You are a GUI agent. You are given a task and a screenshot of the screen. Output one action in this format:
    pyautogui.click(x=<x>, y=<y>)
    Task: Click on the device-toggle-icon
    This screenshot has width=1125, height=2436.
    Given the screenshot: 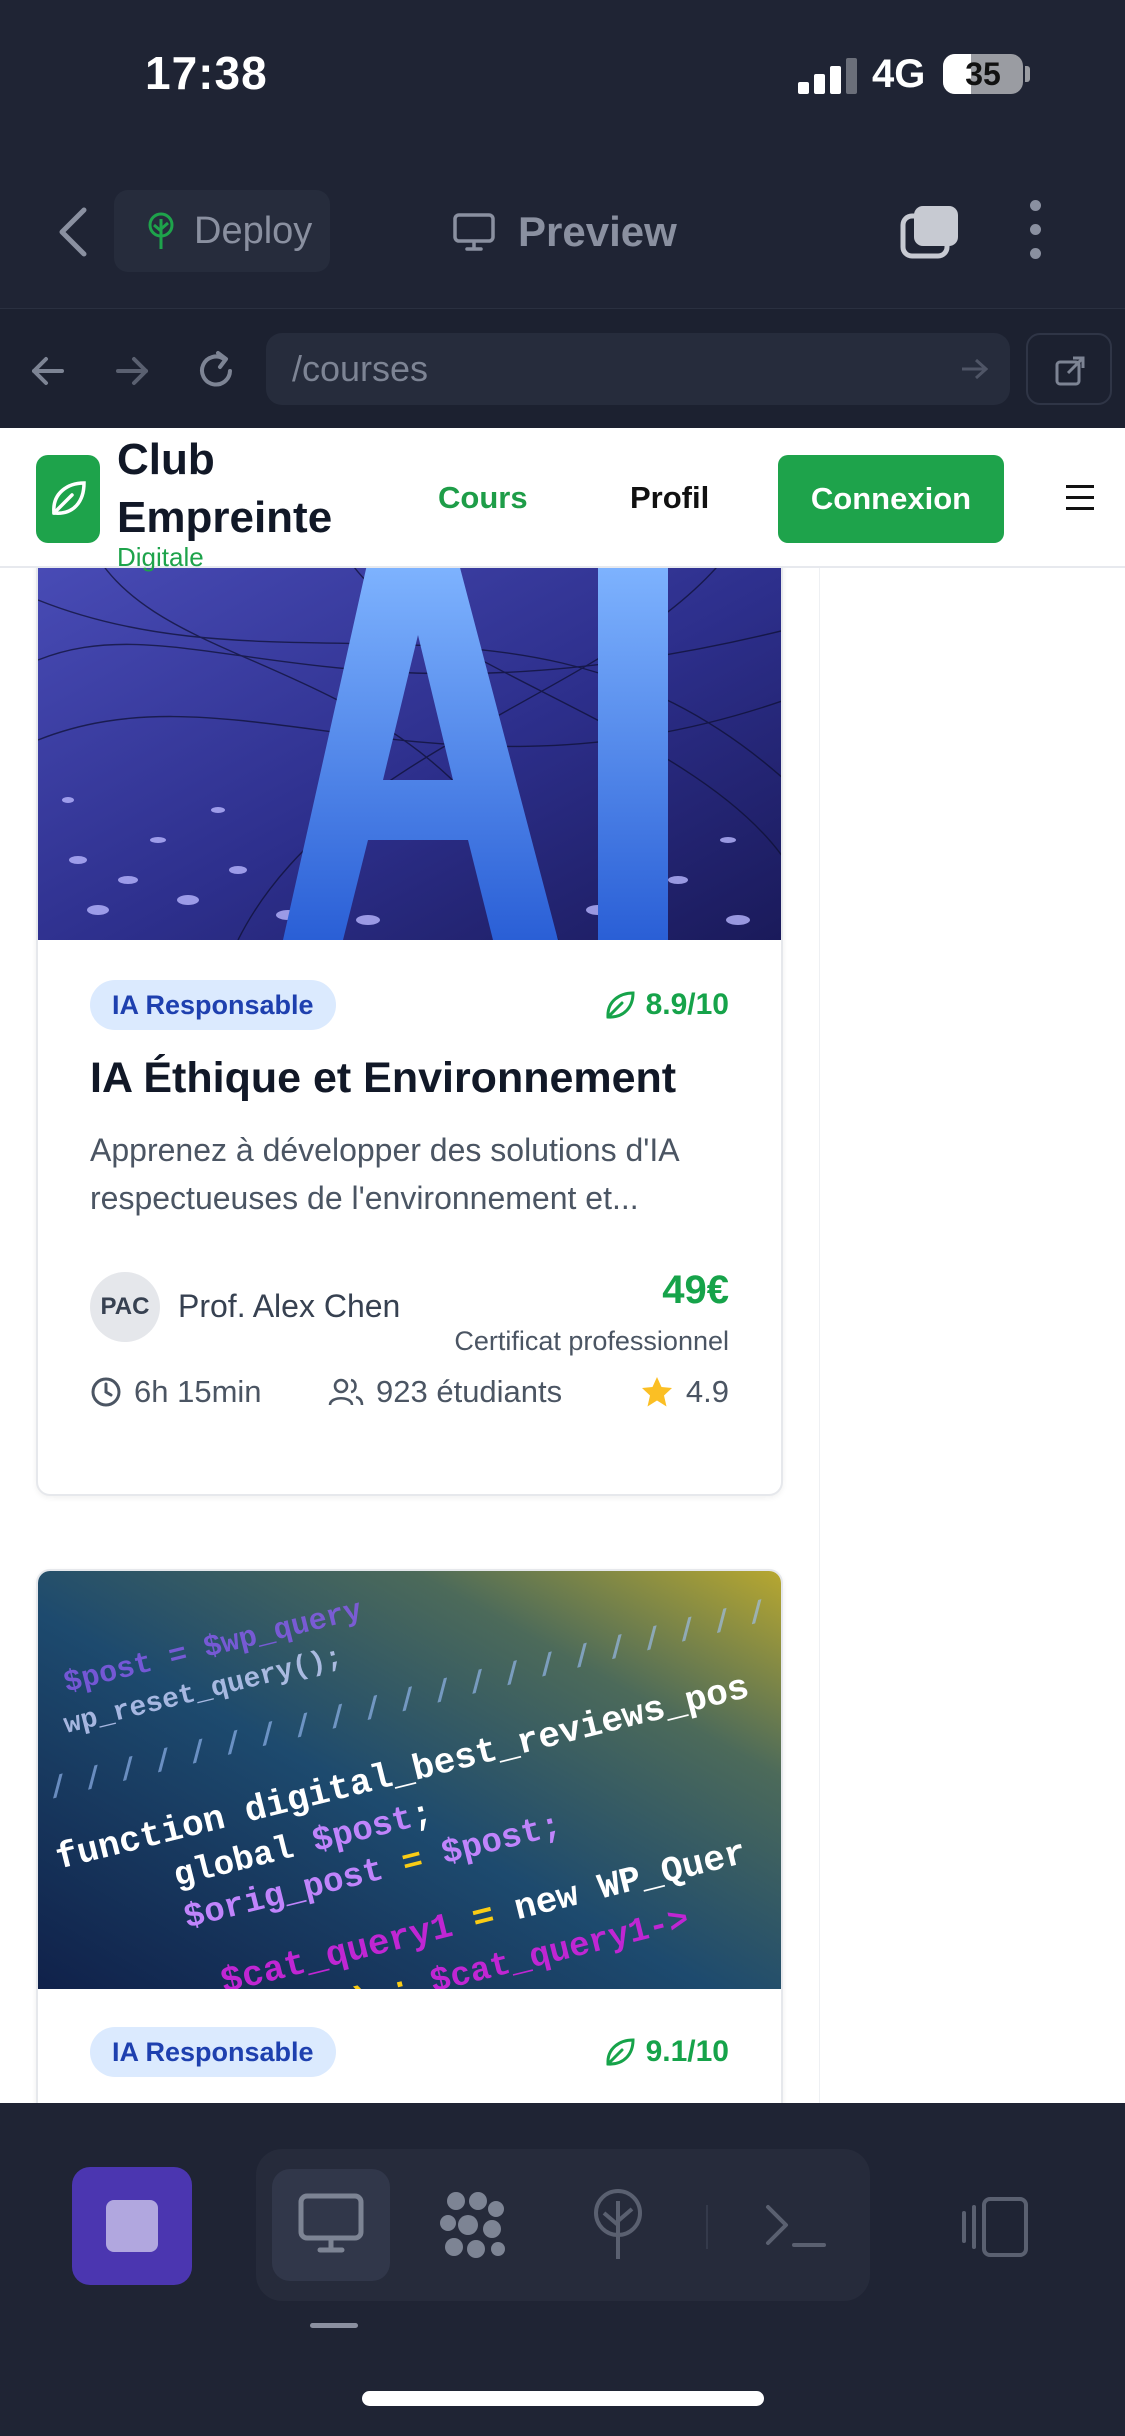 What is the action you would take?
    pyautogui.click(x=995, y=2227)
    